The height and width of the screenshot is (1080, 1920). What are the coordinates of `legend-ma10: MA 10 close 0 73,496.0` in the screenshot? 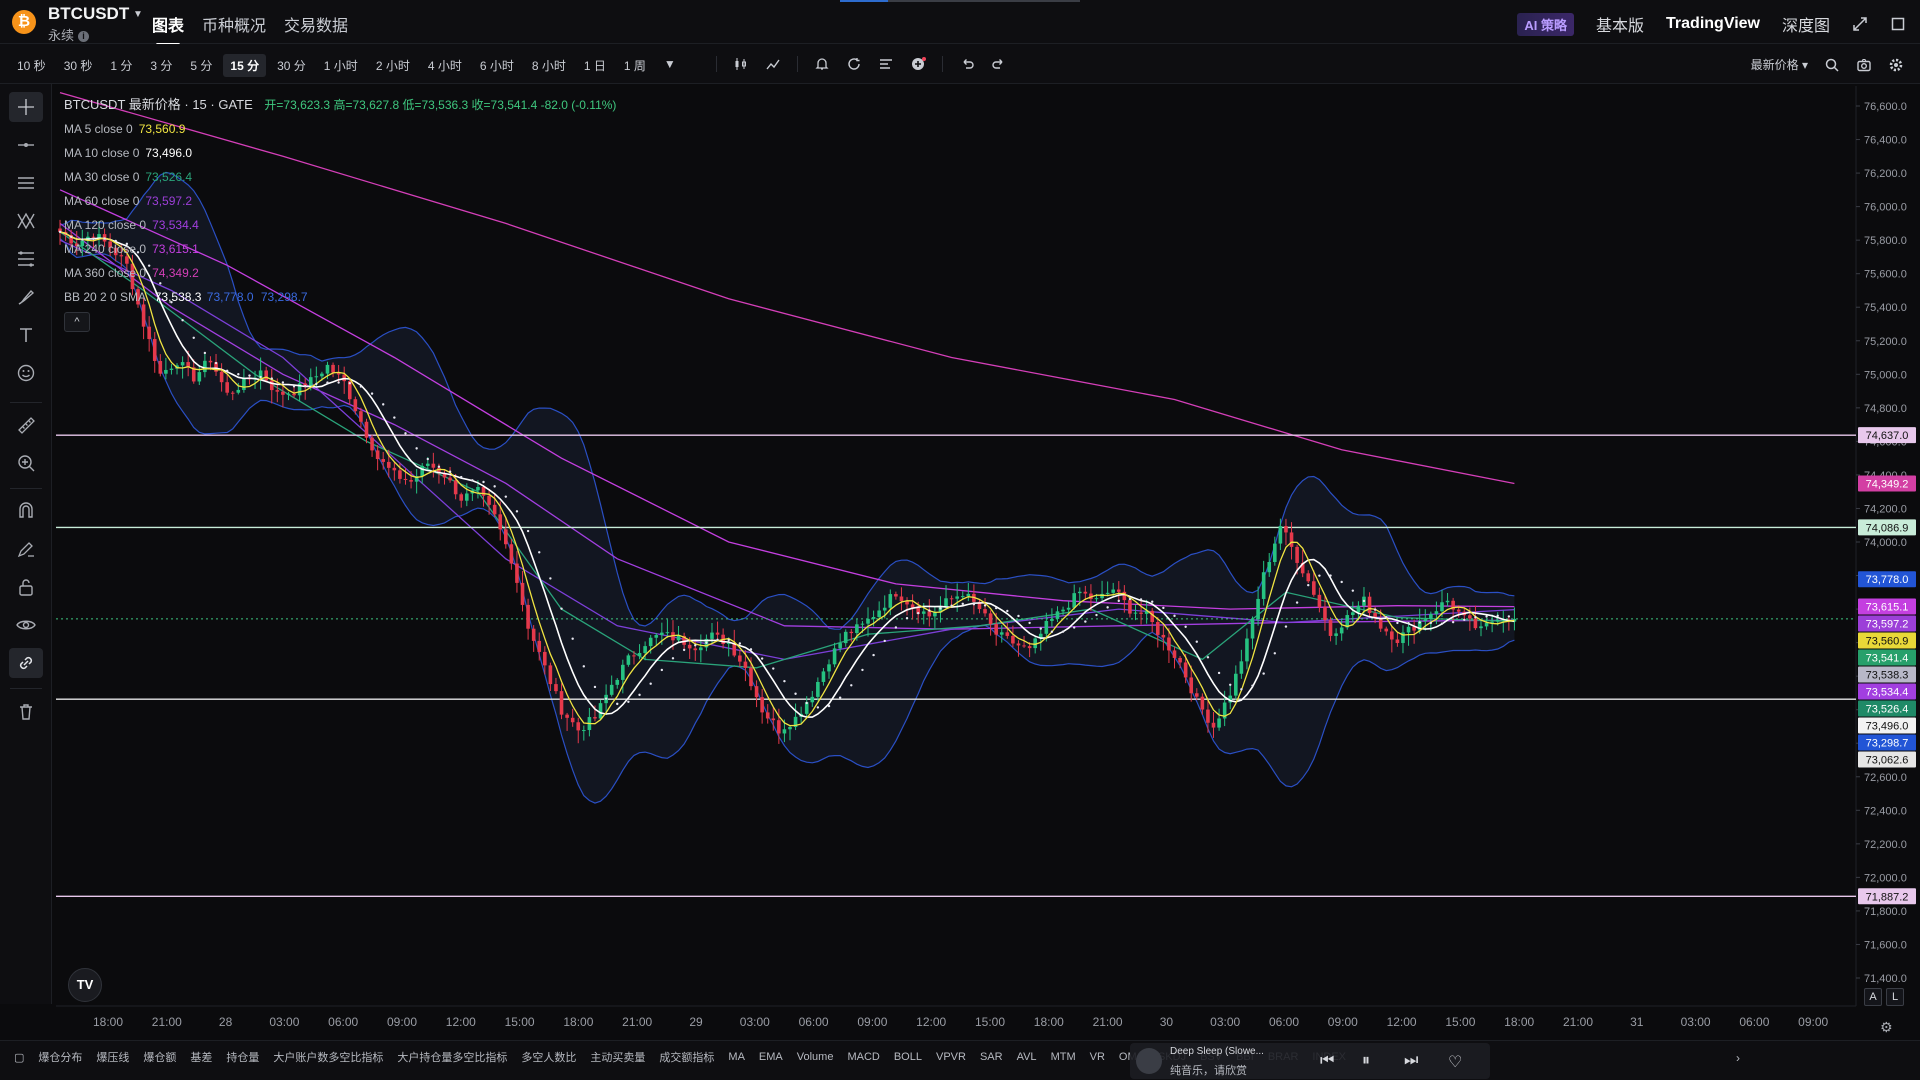 It's located at (340, 156).